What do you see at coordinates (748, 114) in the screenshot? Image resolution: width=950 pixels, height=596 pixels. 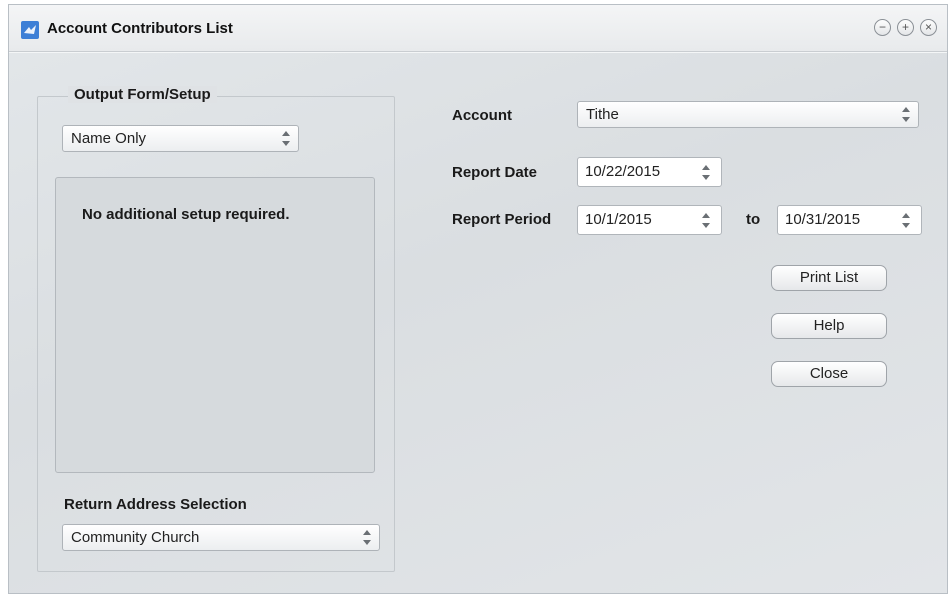 I see `account-select: Tithe` at bounding box center [748, 114].